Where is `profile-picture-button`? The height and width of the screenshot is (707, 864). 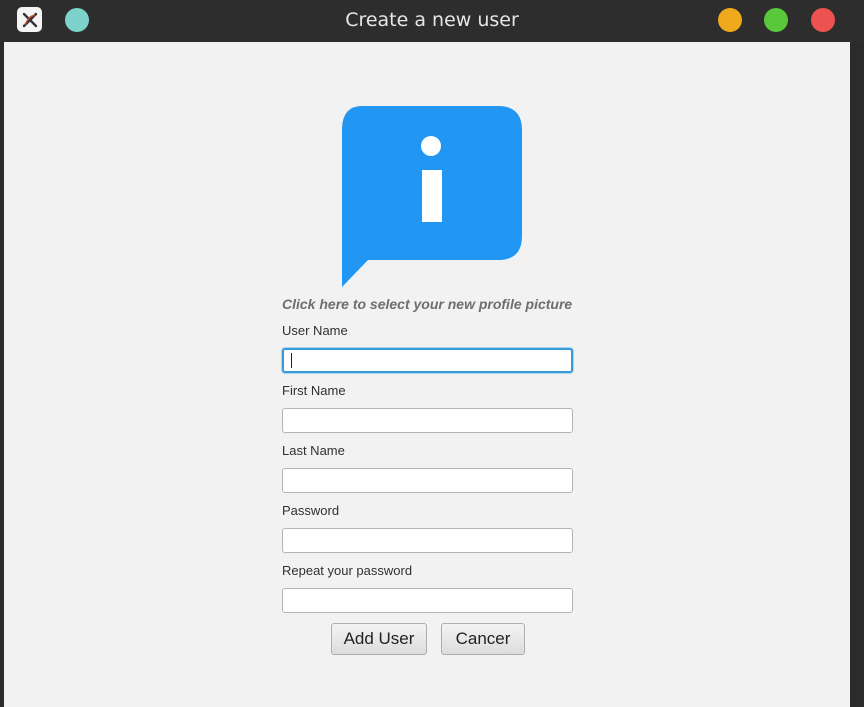 profile-picture-button is located at coordinates (432, 197).